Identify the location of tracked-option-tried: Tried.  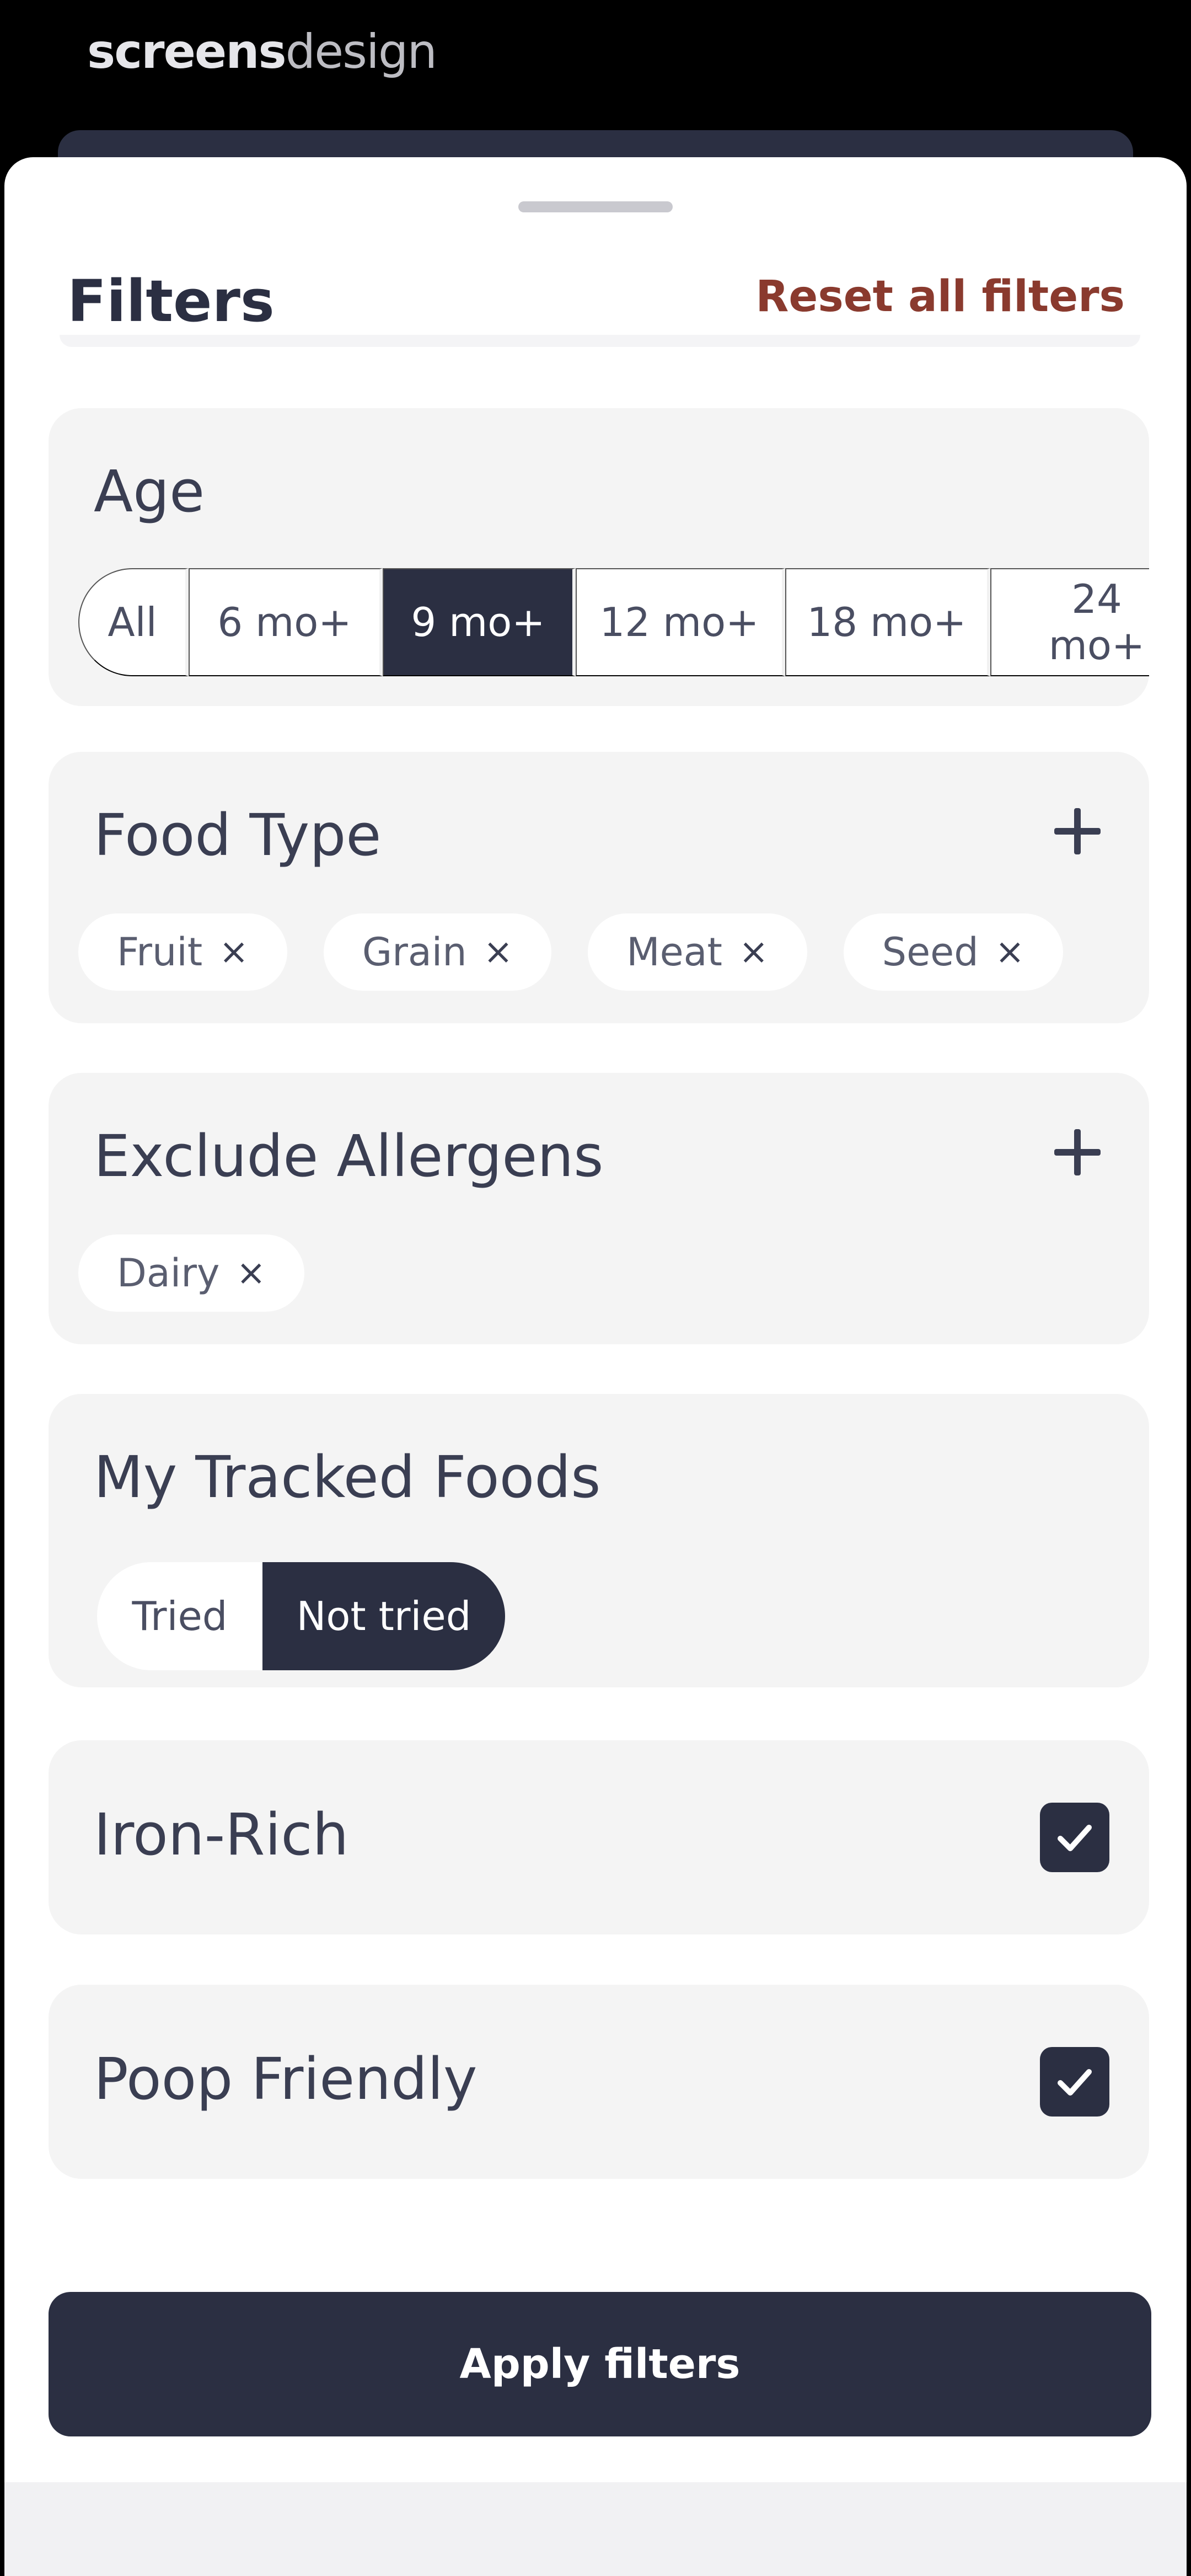
(179, 1616).